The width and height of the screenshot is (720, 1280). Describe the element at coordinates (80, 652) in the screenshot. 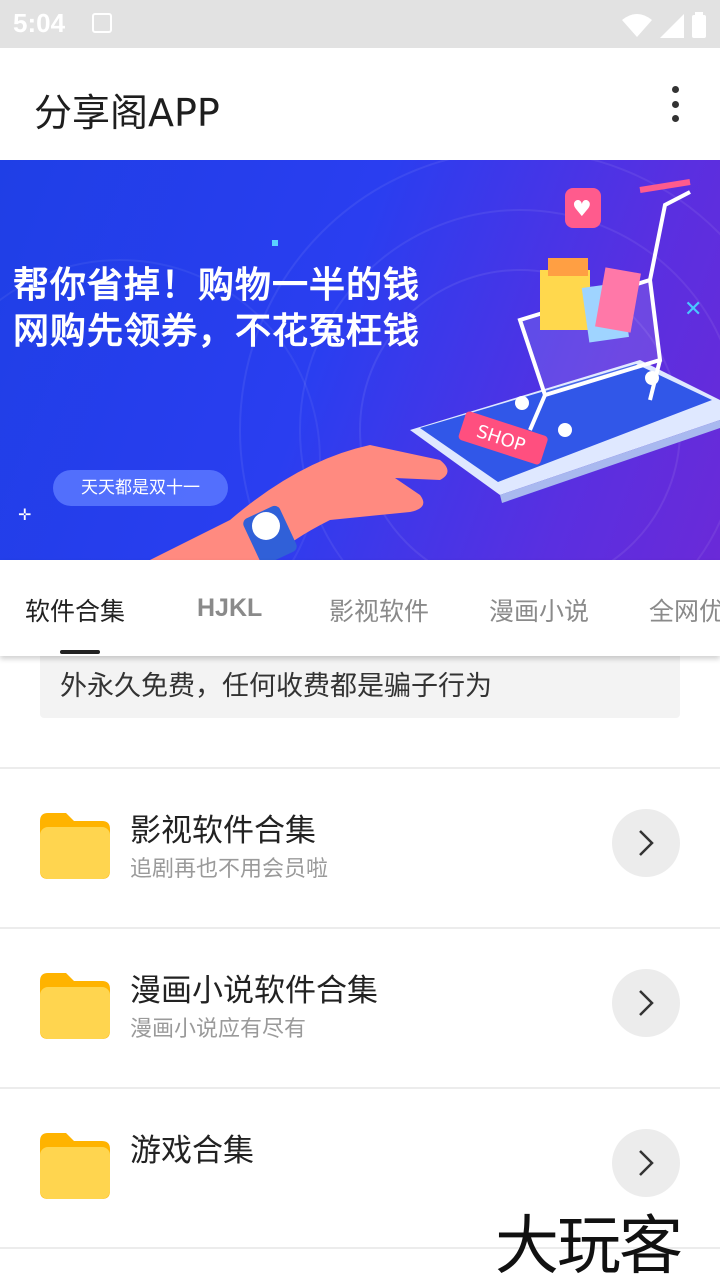

I see `tab-indicator` at that location.